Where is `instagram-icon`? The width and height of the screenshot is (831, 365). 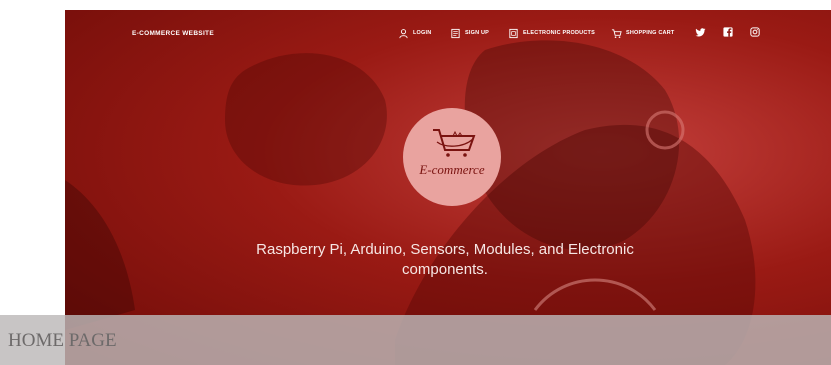
instagram-icon is located at coordinates (755, 32).